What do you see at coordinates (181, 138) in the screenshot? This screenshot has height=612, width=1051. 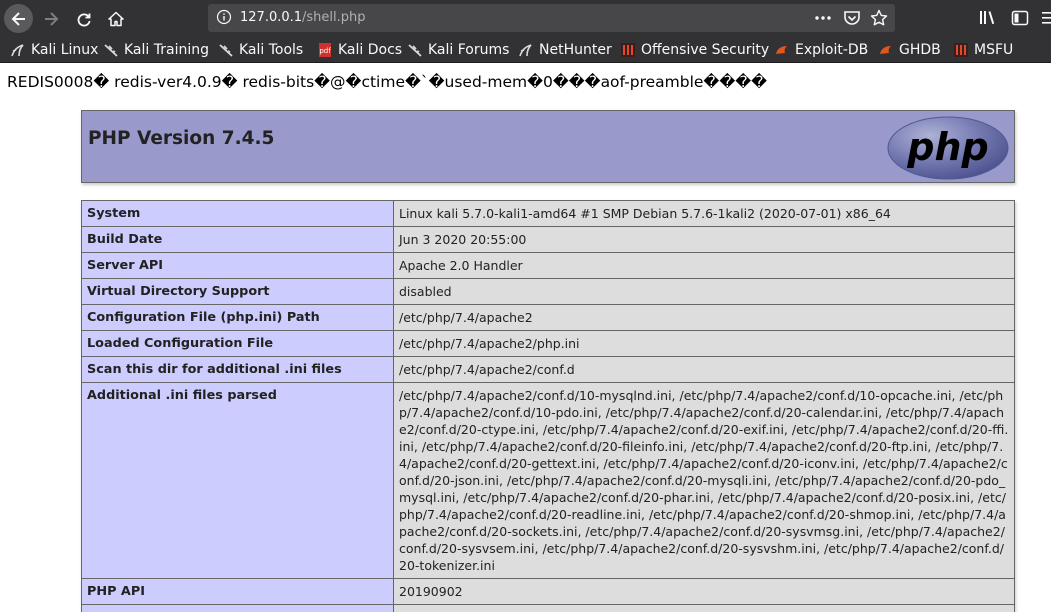 I see `php-version-title: PHP Version 7.4.5` at bounding box center [181, 138].